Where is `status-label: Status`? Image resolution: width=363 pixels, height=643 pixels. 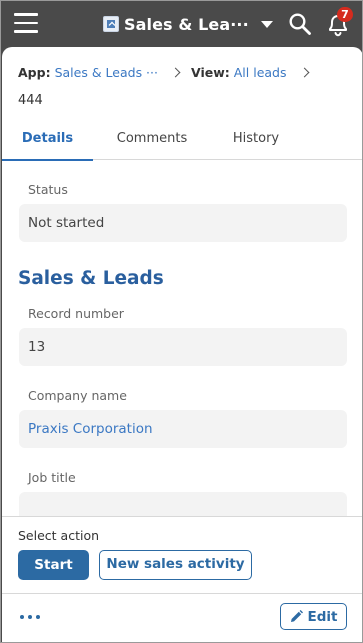 status-label: Status is located at coordinates (48, 189).